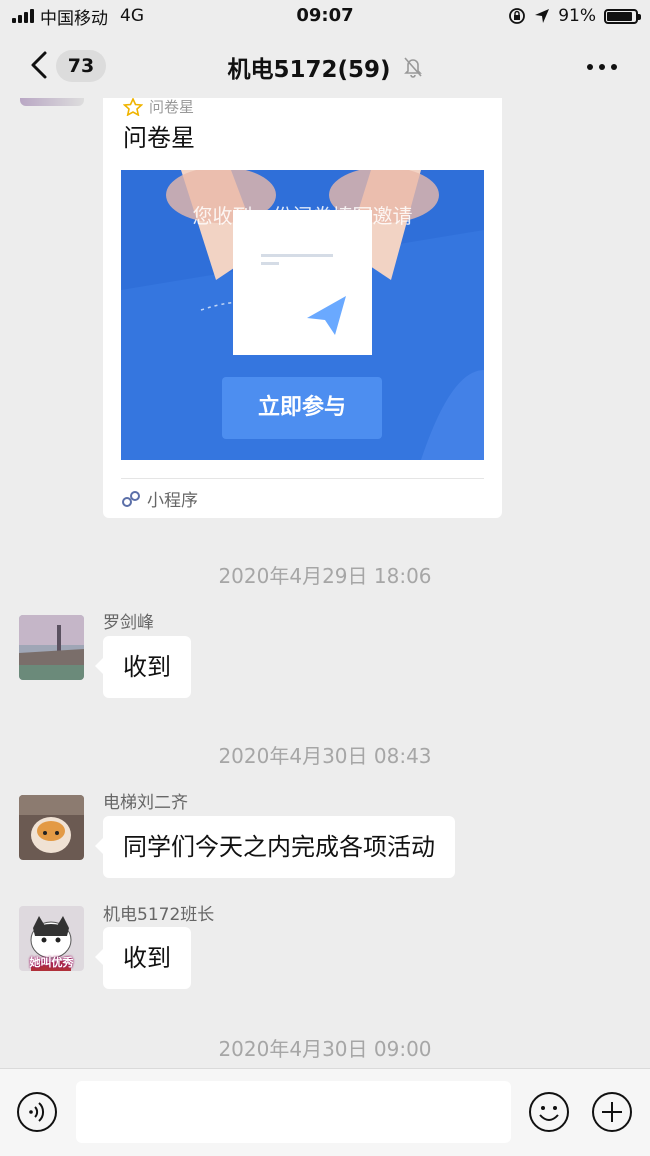 The width and height of the screenshot is (650, 1156). I want to click on sender-name: 机电5172班长, so click(159, 915).